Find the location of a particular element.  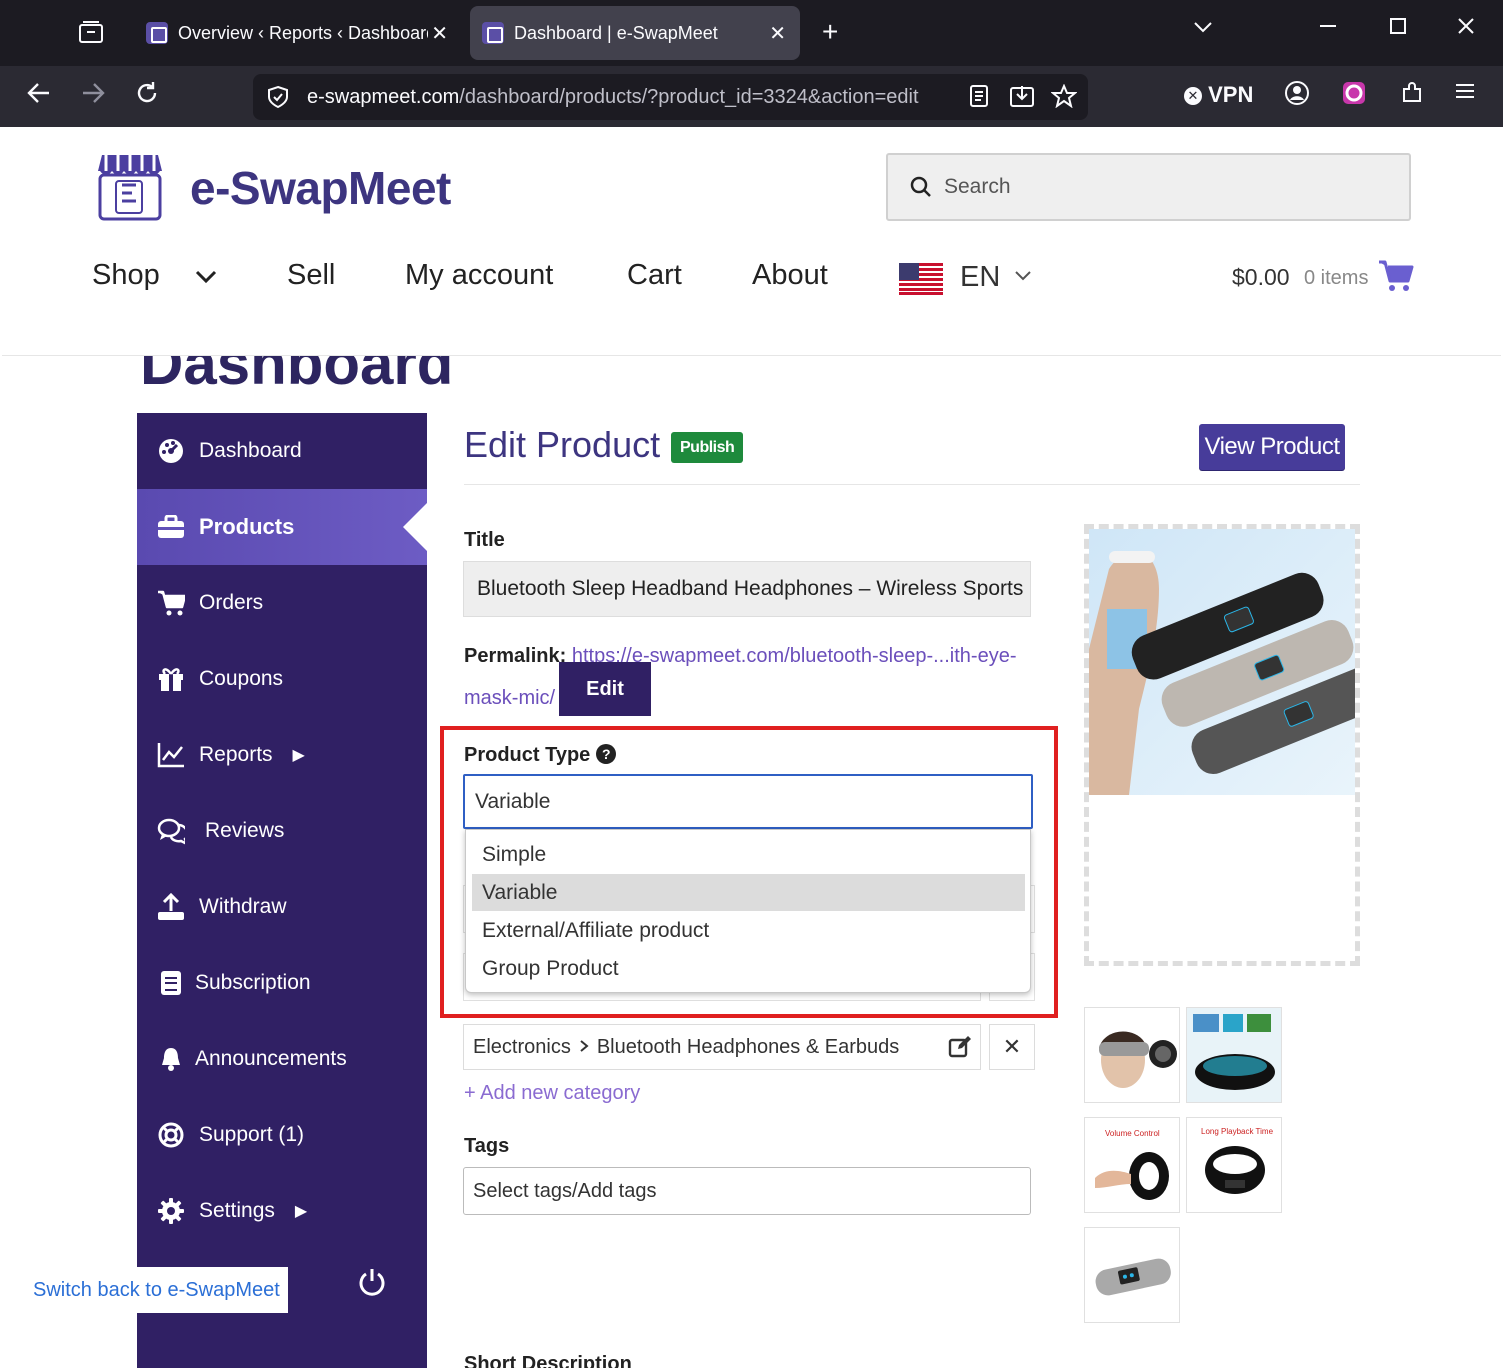

cart-item-count: 0 items is located at coordinates (1336, 278).